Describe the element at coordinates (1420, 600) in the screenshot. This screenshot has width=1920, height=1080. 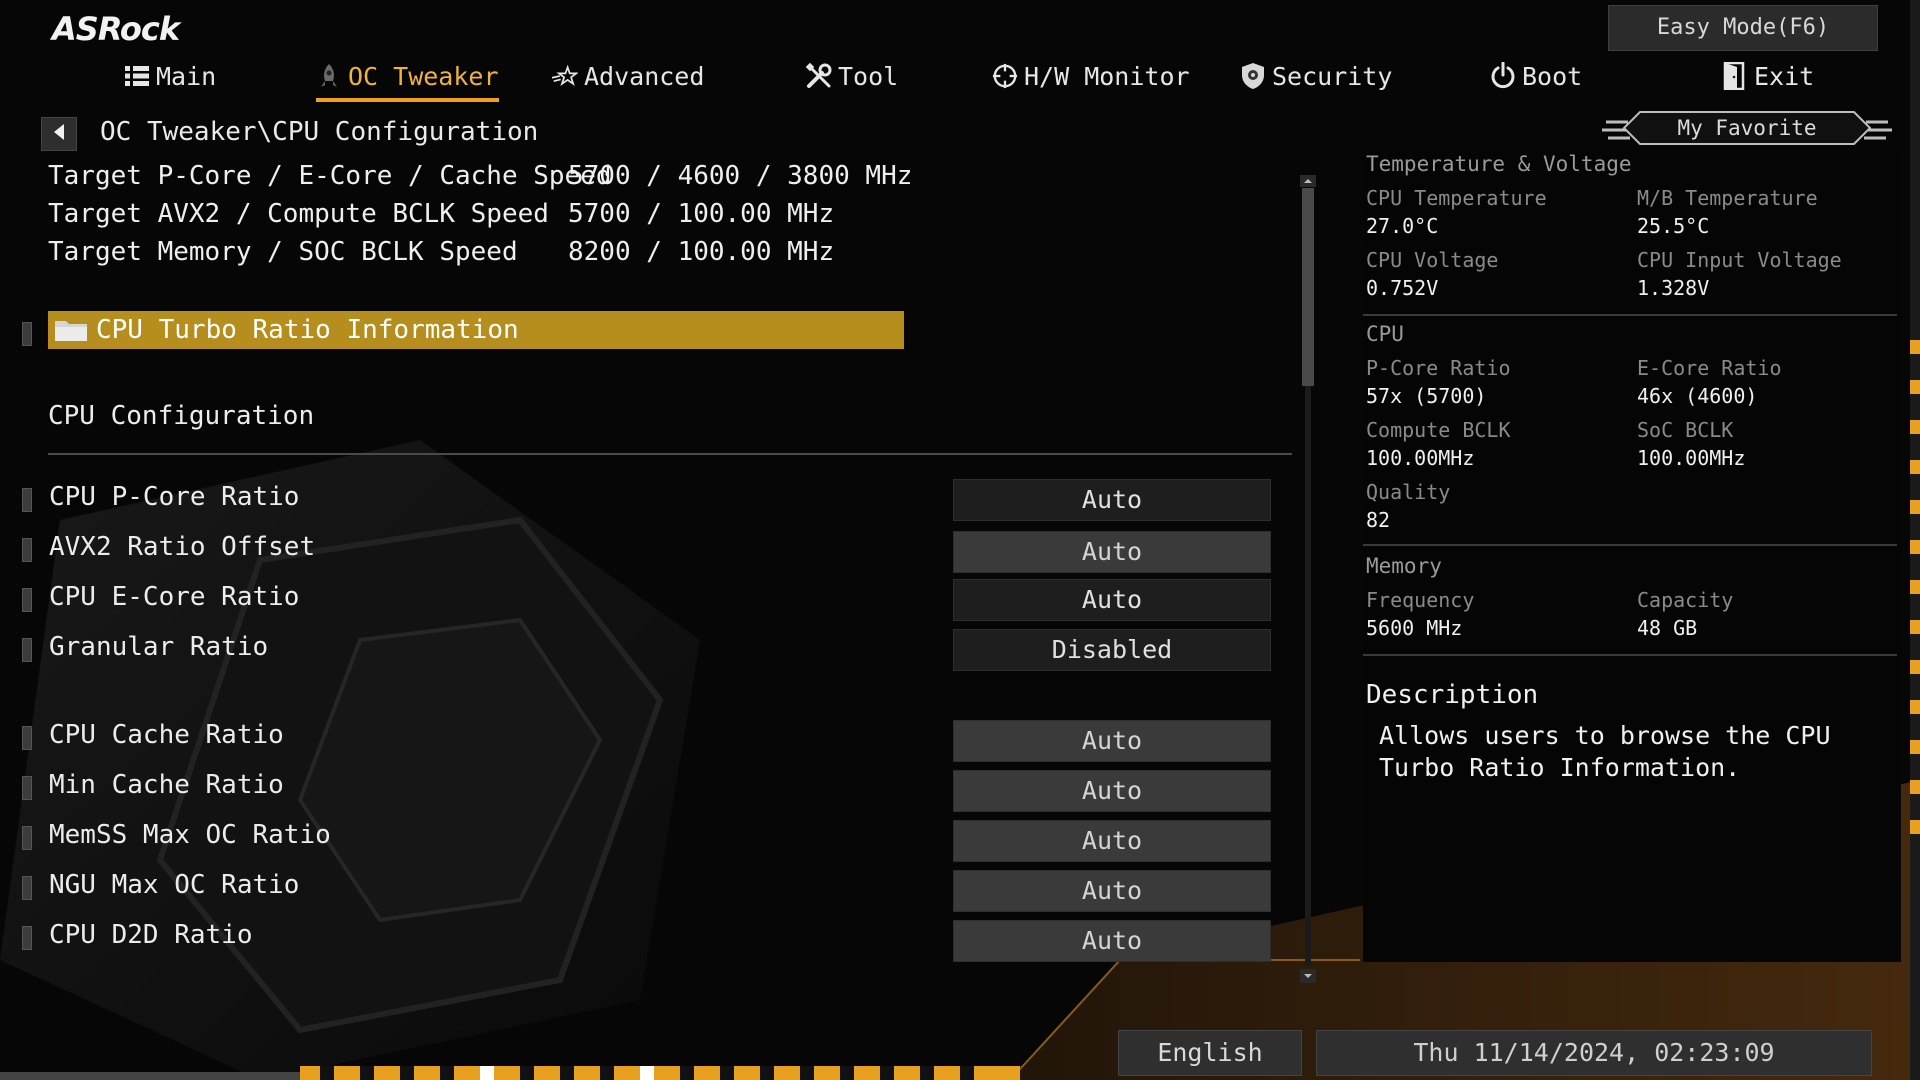
I see `frequency-label: Frequency` at that location.